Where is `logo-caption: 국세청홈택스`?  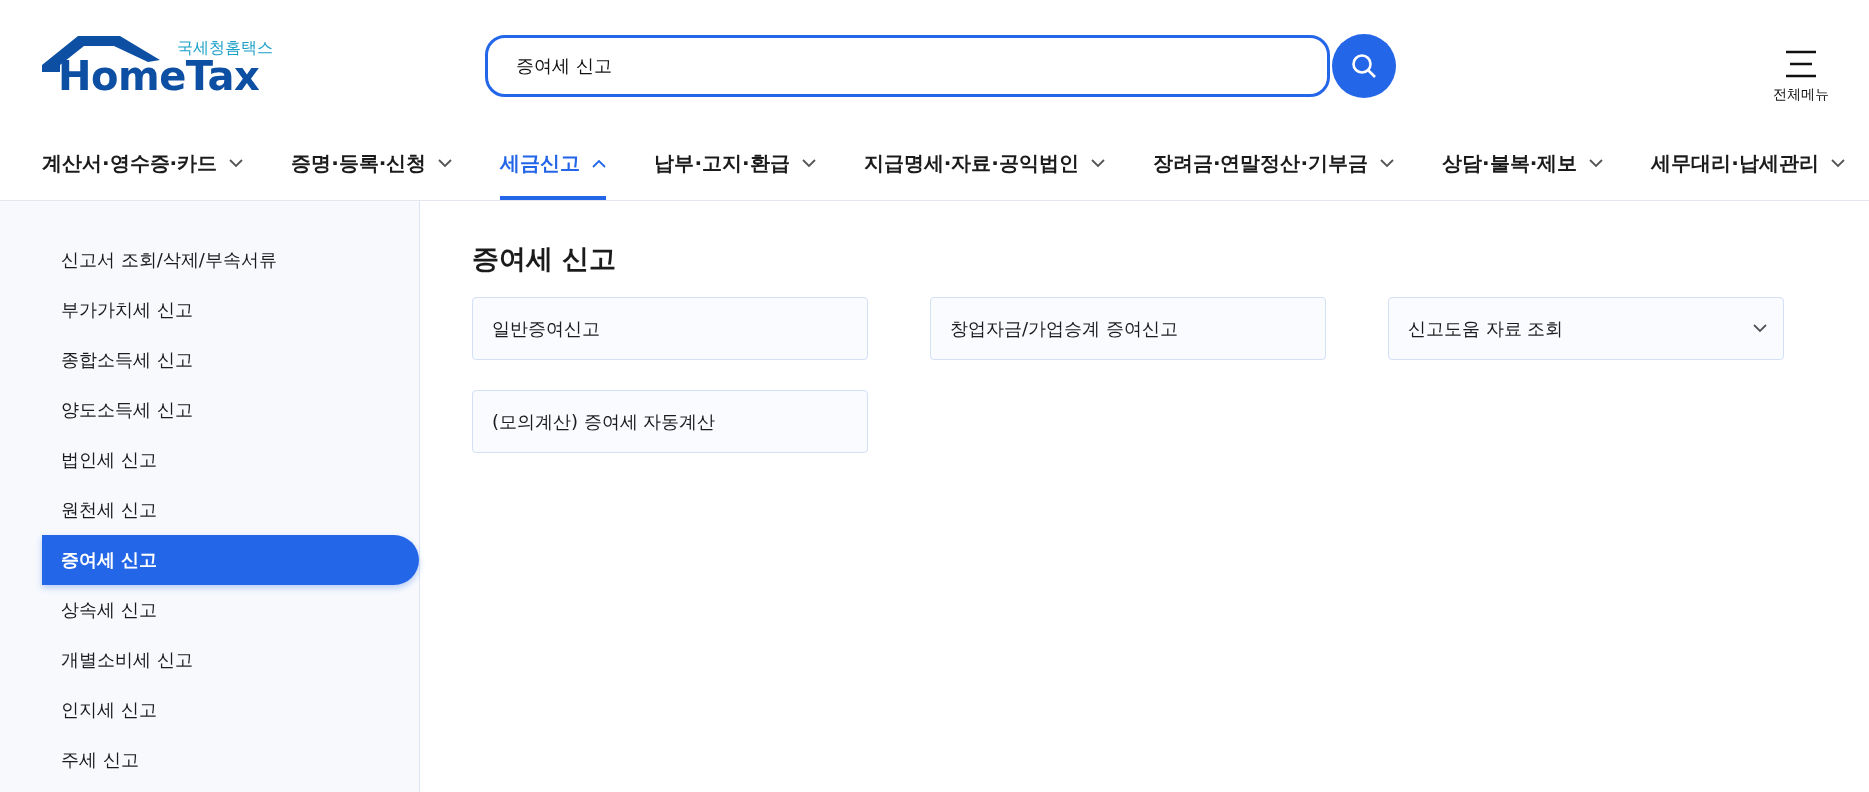 logo-caption: 국세청홈택스 is located at coordinates (225, 48).